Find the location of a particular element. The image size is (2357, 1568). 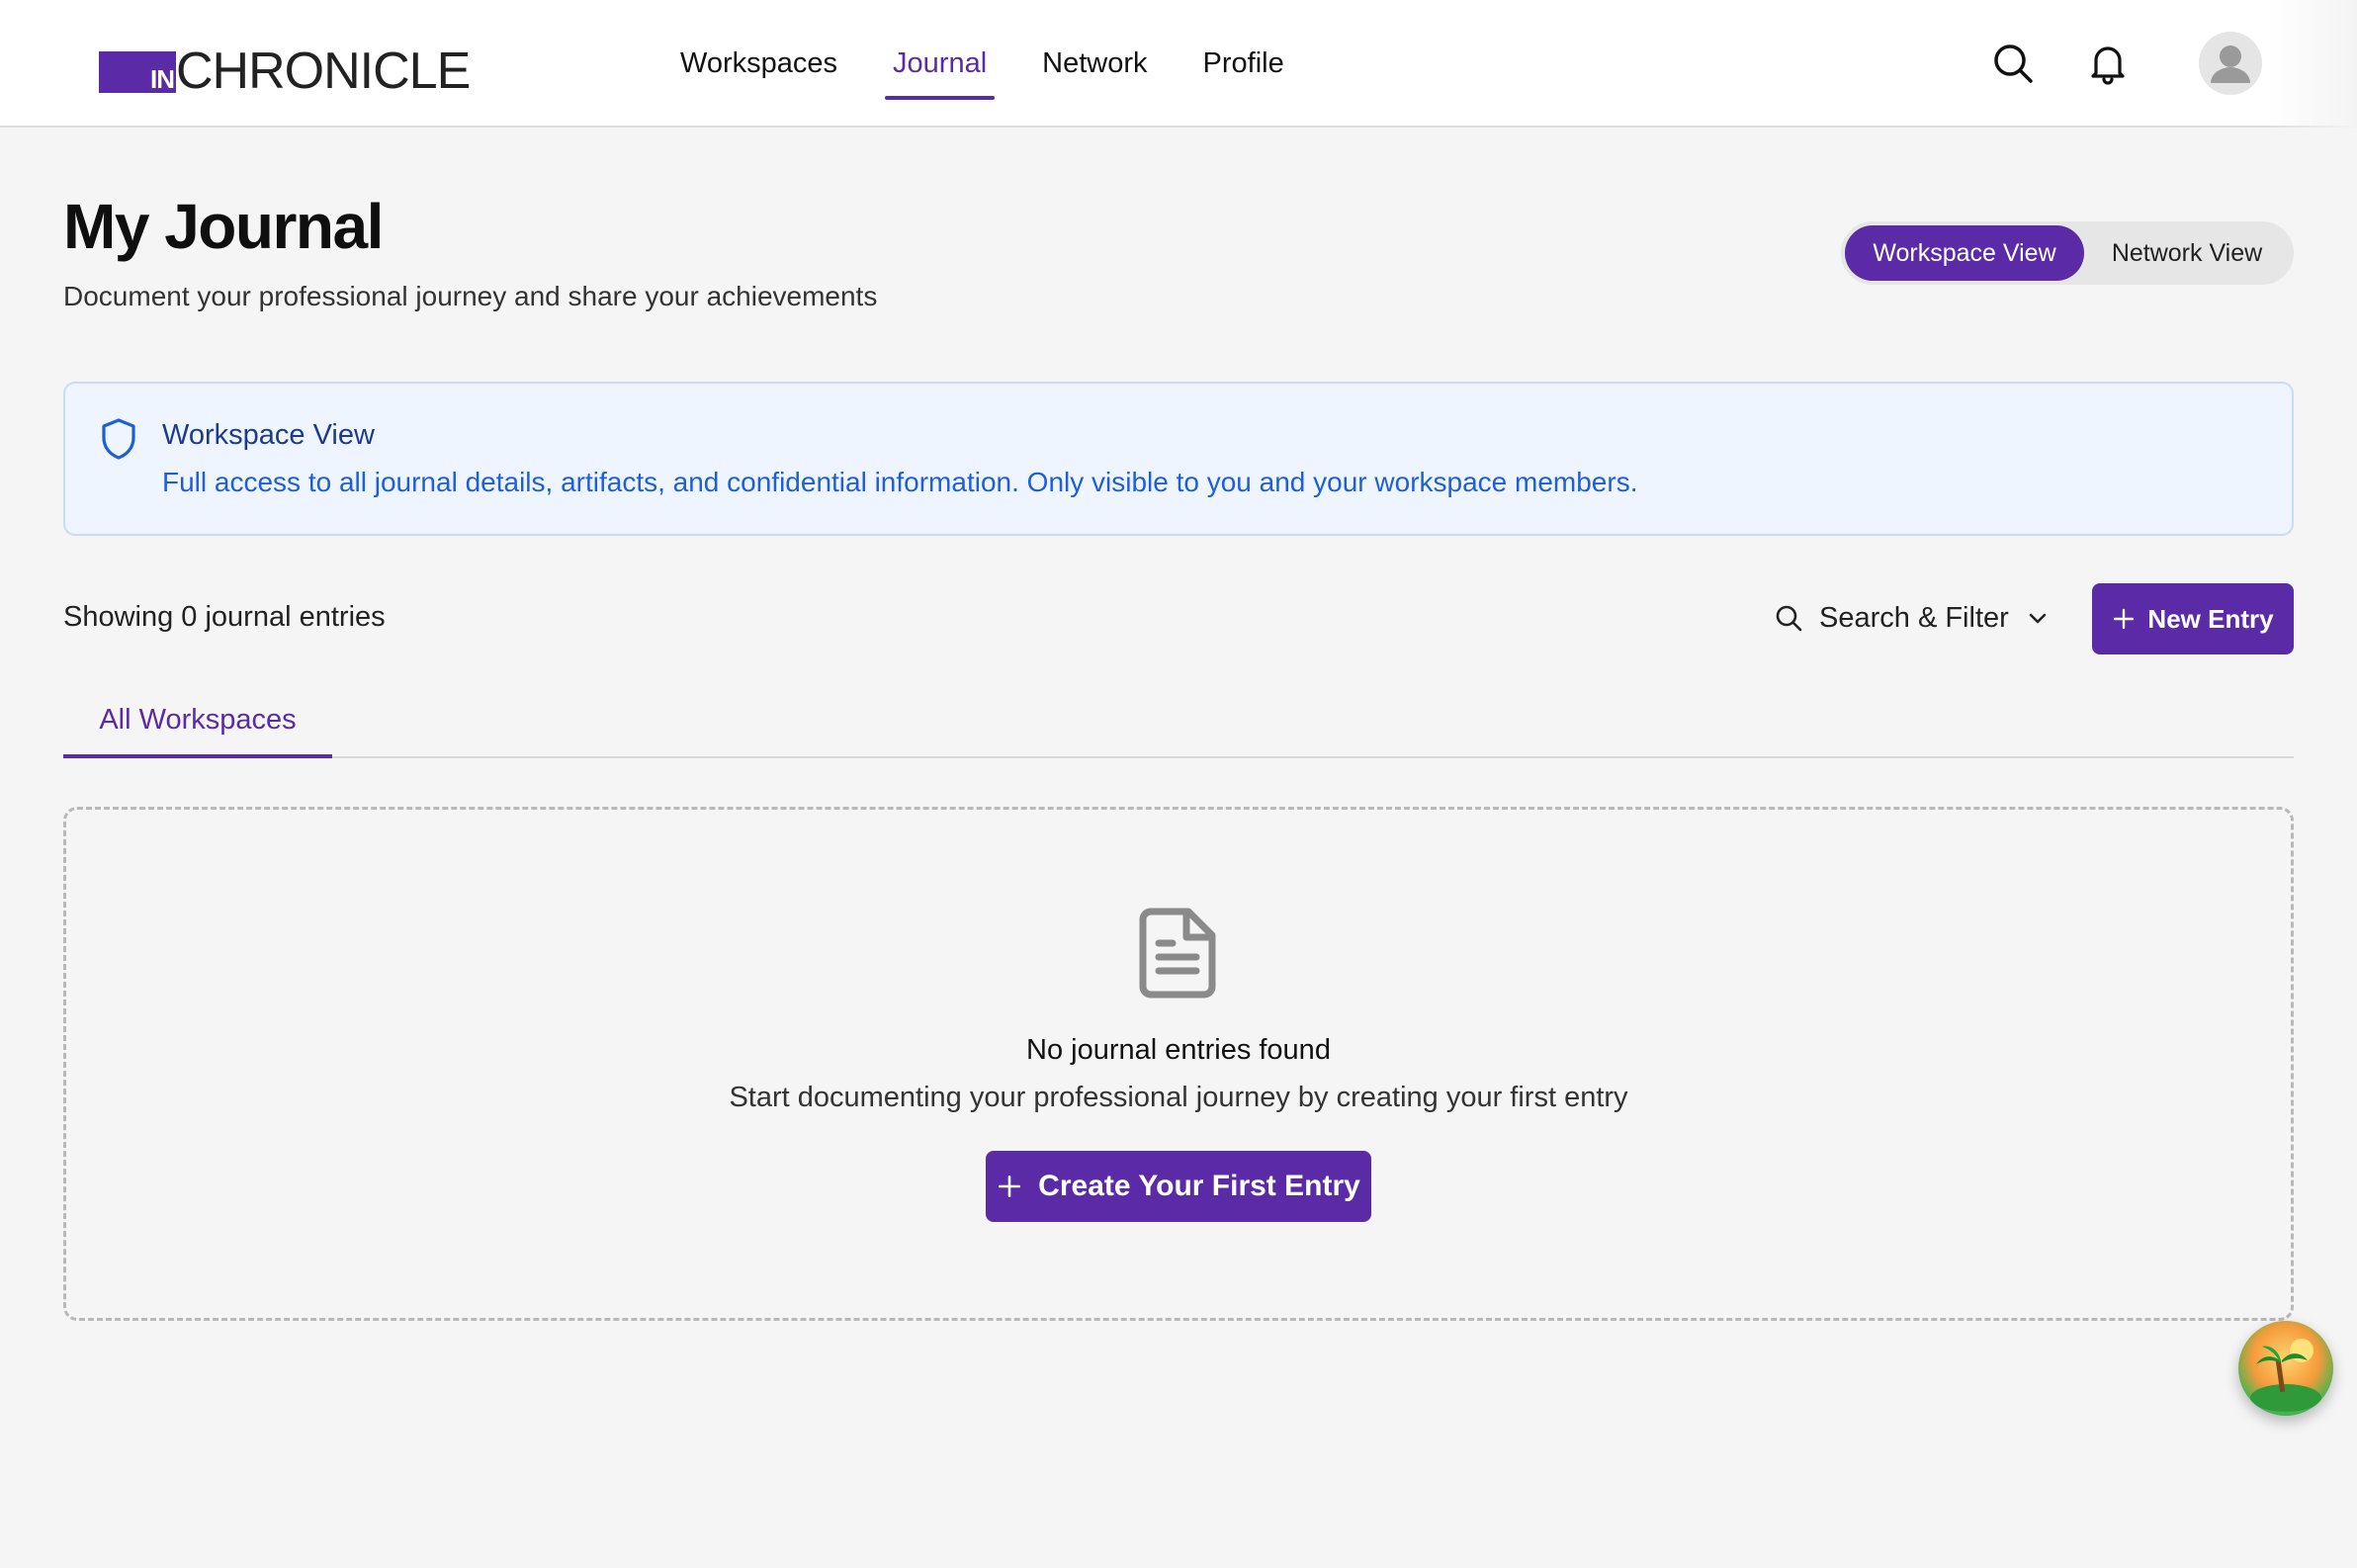

search-filter-label: Search & Filter is located at coordinates (1914, 618).